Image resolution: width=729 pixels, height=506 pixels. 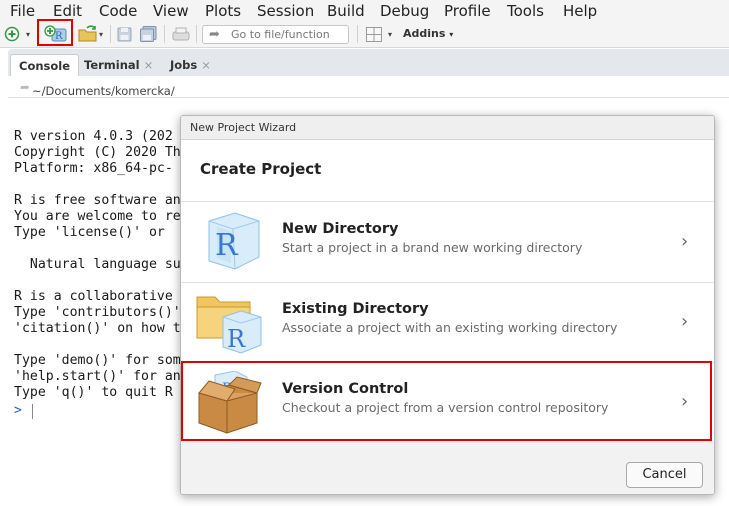 I want to click on tab-terminal: Terminal ×, so click(x=118, y=65).